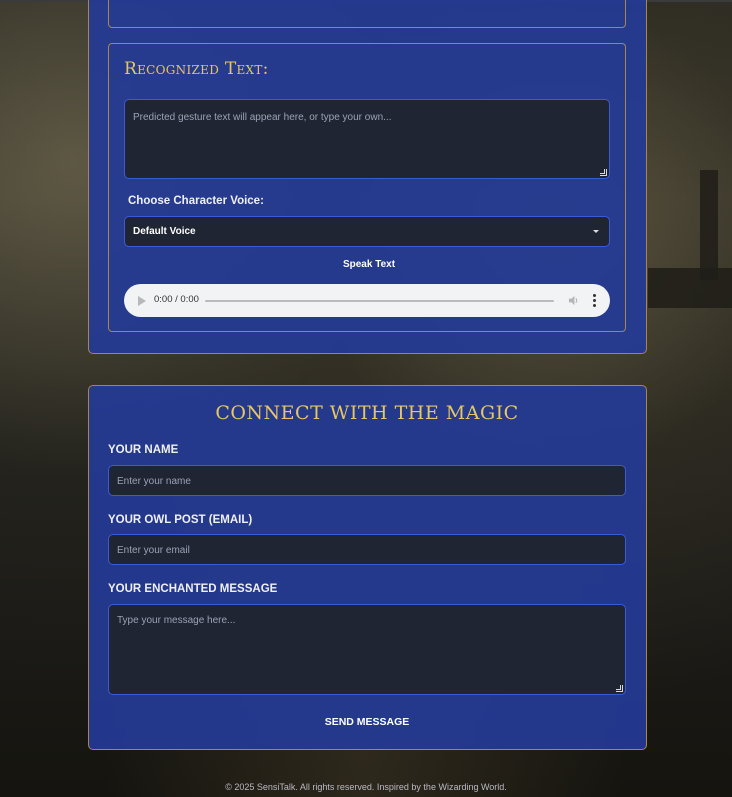 This screenshot has height=797, width=732. Describe the element at coordinates (196, 201) in the screenshot. I see `voice-label: Choose Character Voice:` at that location.